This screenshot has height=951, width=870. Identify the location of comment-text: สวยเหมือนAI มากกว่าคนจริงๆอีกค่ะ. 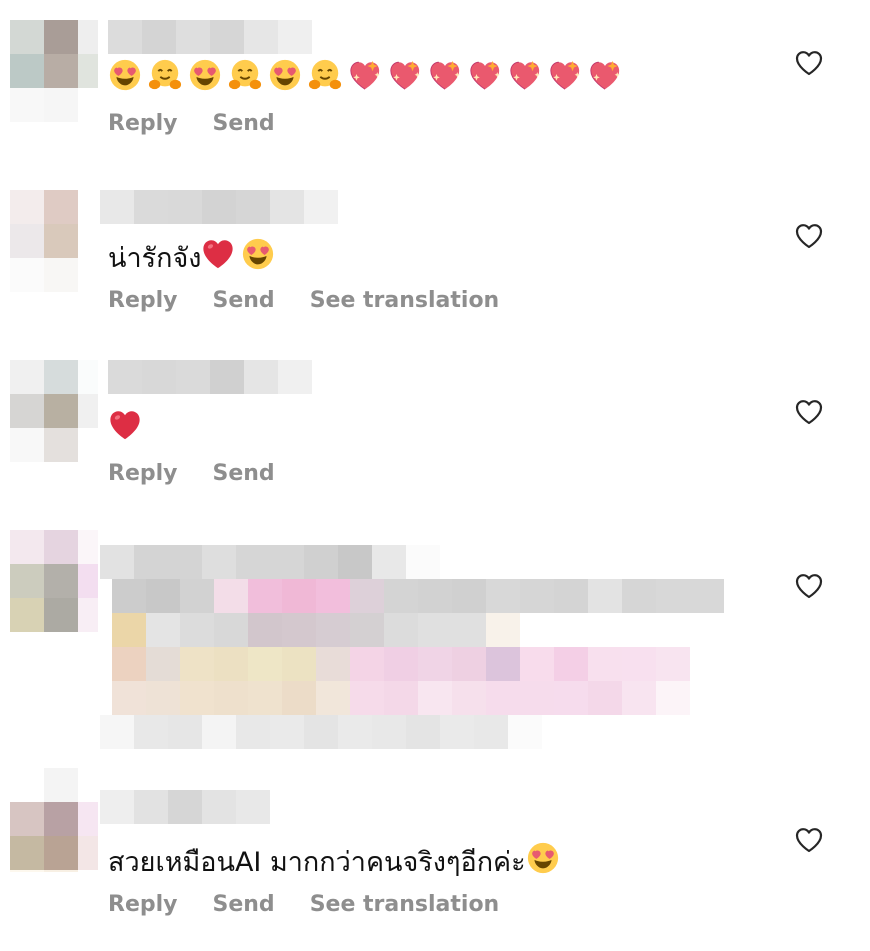
(337, 861).